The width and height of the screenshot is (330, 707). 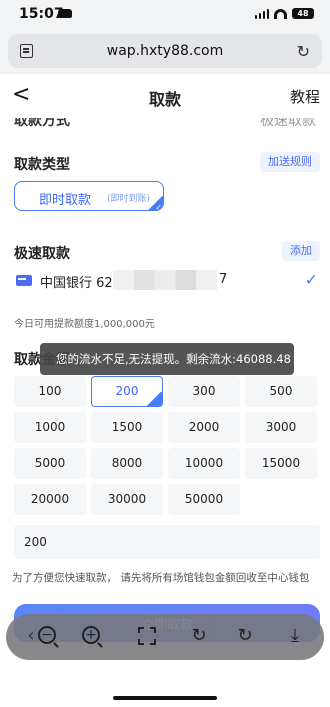 I want to click on bookmark-refresh-icon: ↻, so click(x=245, y=636).